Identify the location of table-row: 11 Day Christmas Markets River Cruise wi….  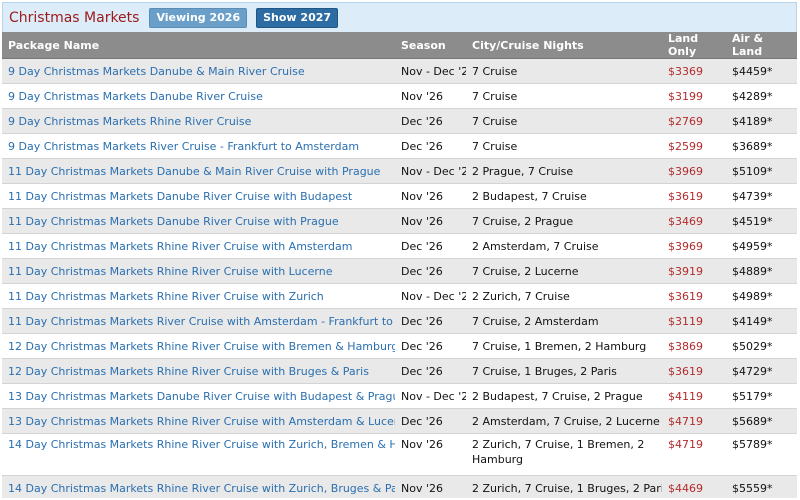
(399, 321).